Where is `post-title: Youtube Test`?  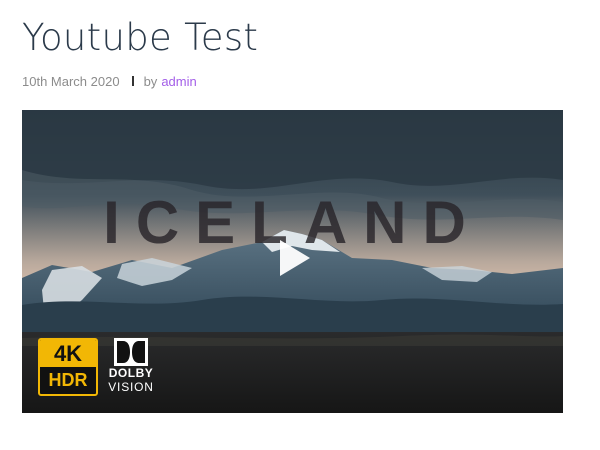
post-title: Youtube Test is located at coordinates (140, 37).